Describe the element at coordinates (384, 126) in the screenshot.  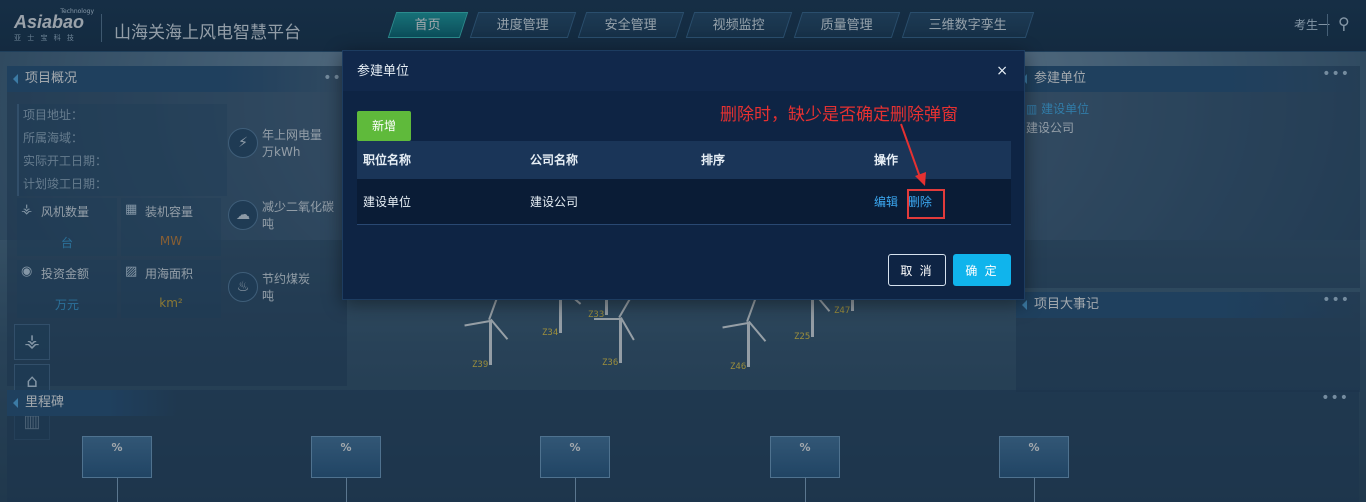
I see `add-button: 新增` at that location.